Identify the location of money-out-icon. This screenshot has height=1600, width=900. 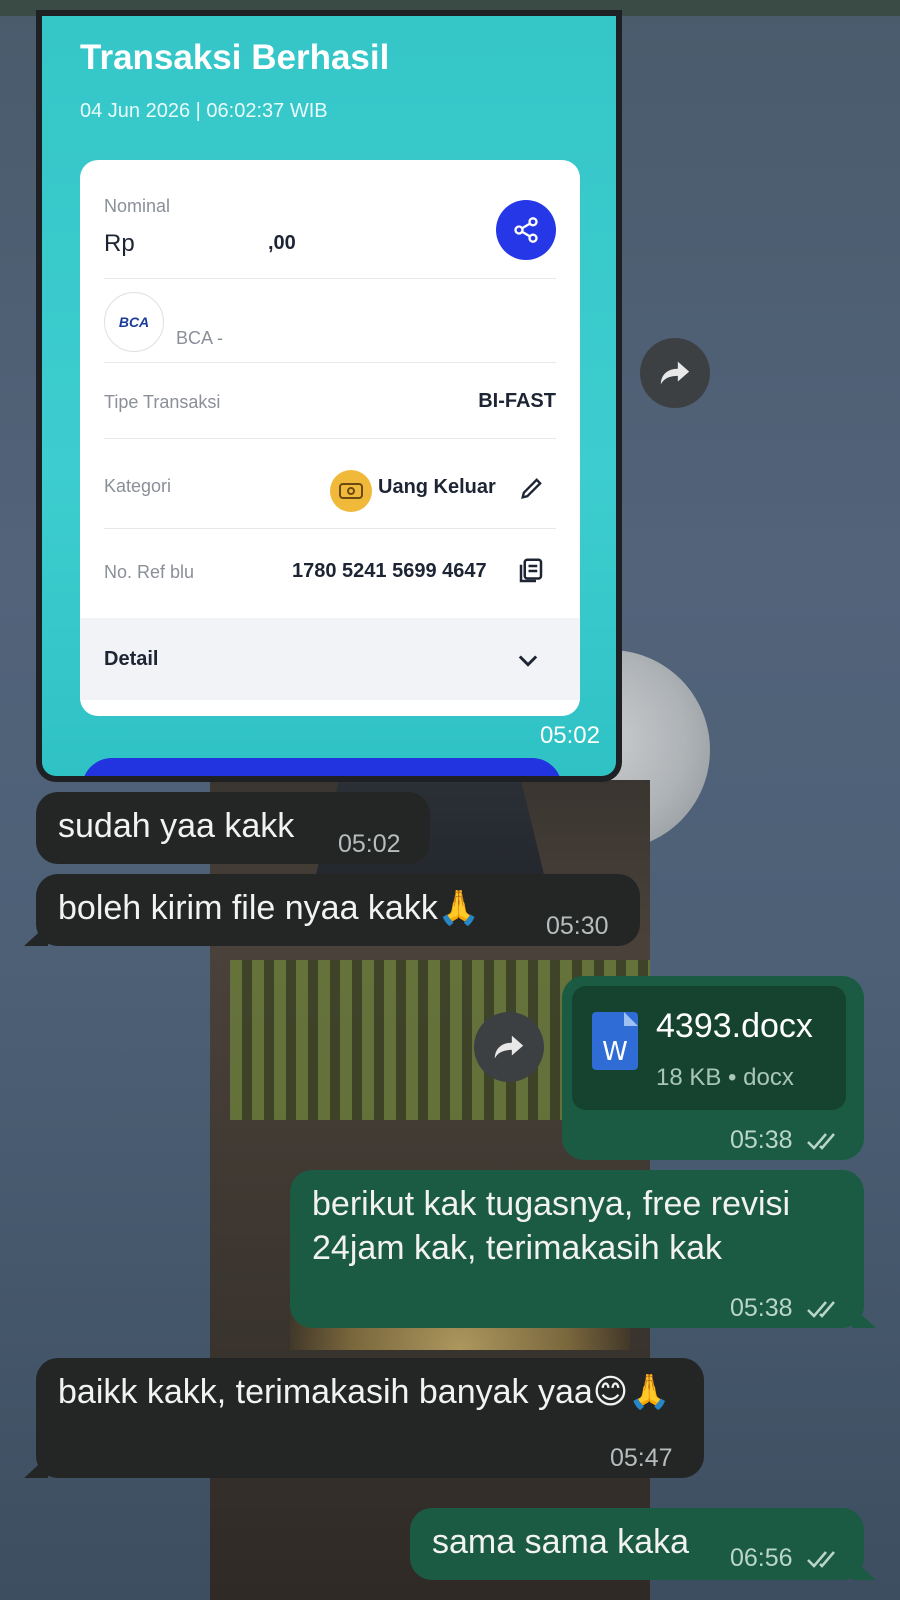
(351, 491).